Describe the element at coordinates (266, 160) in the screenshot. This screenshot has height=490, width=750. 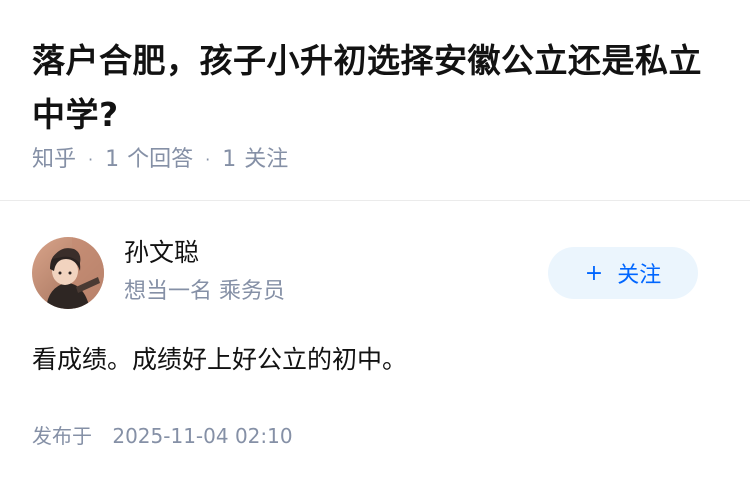
I see `follow-count-label: 关注` at that location.